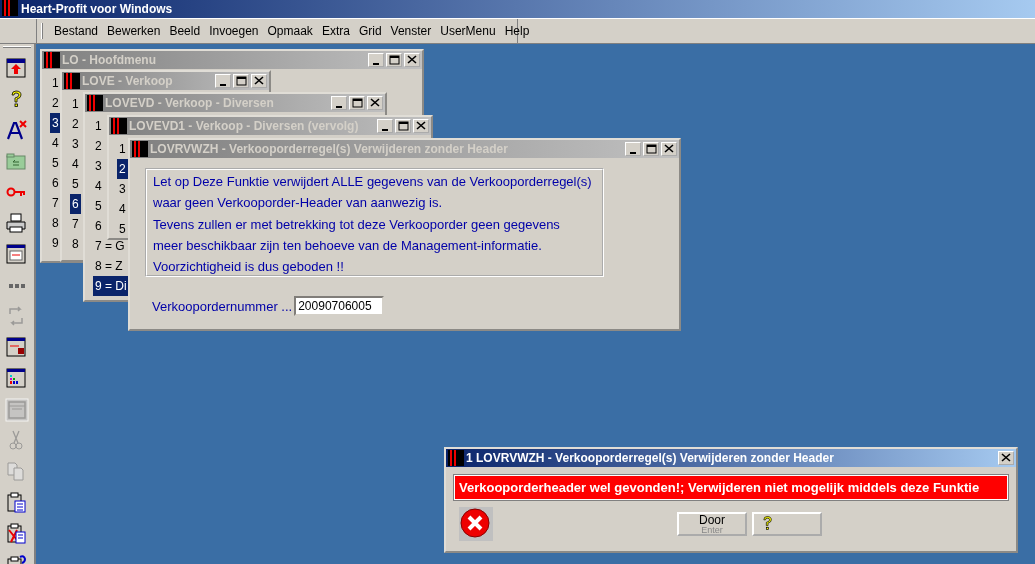  I want to click on window-title: LO - Hoofdmenu, so click(109, 60).